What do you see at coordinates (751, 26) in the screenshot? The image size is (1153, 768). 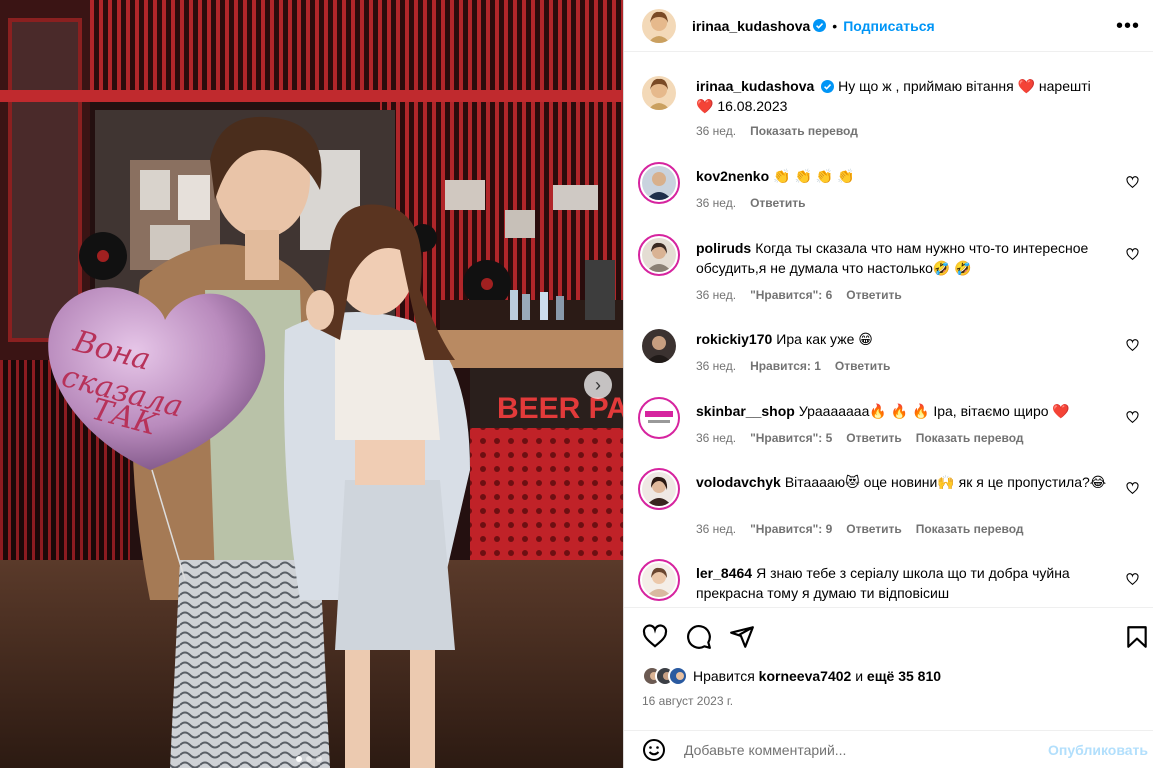 I see `author-username: irinaa_kudashova` at bounding box center [751, 26].